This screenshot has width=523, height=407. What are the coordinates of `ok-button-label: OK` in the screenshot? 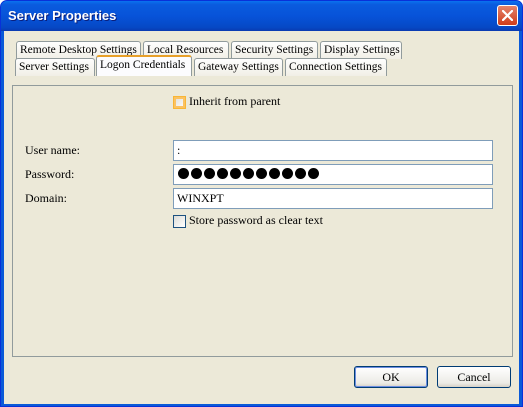 It's located at (391, 377).